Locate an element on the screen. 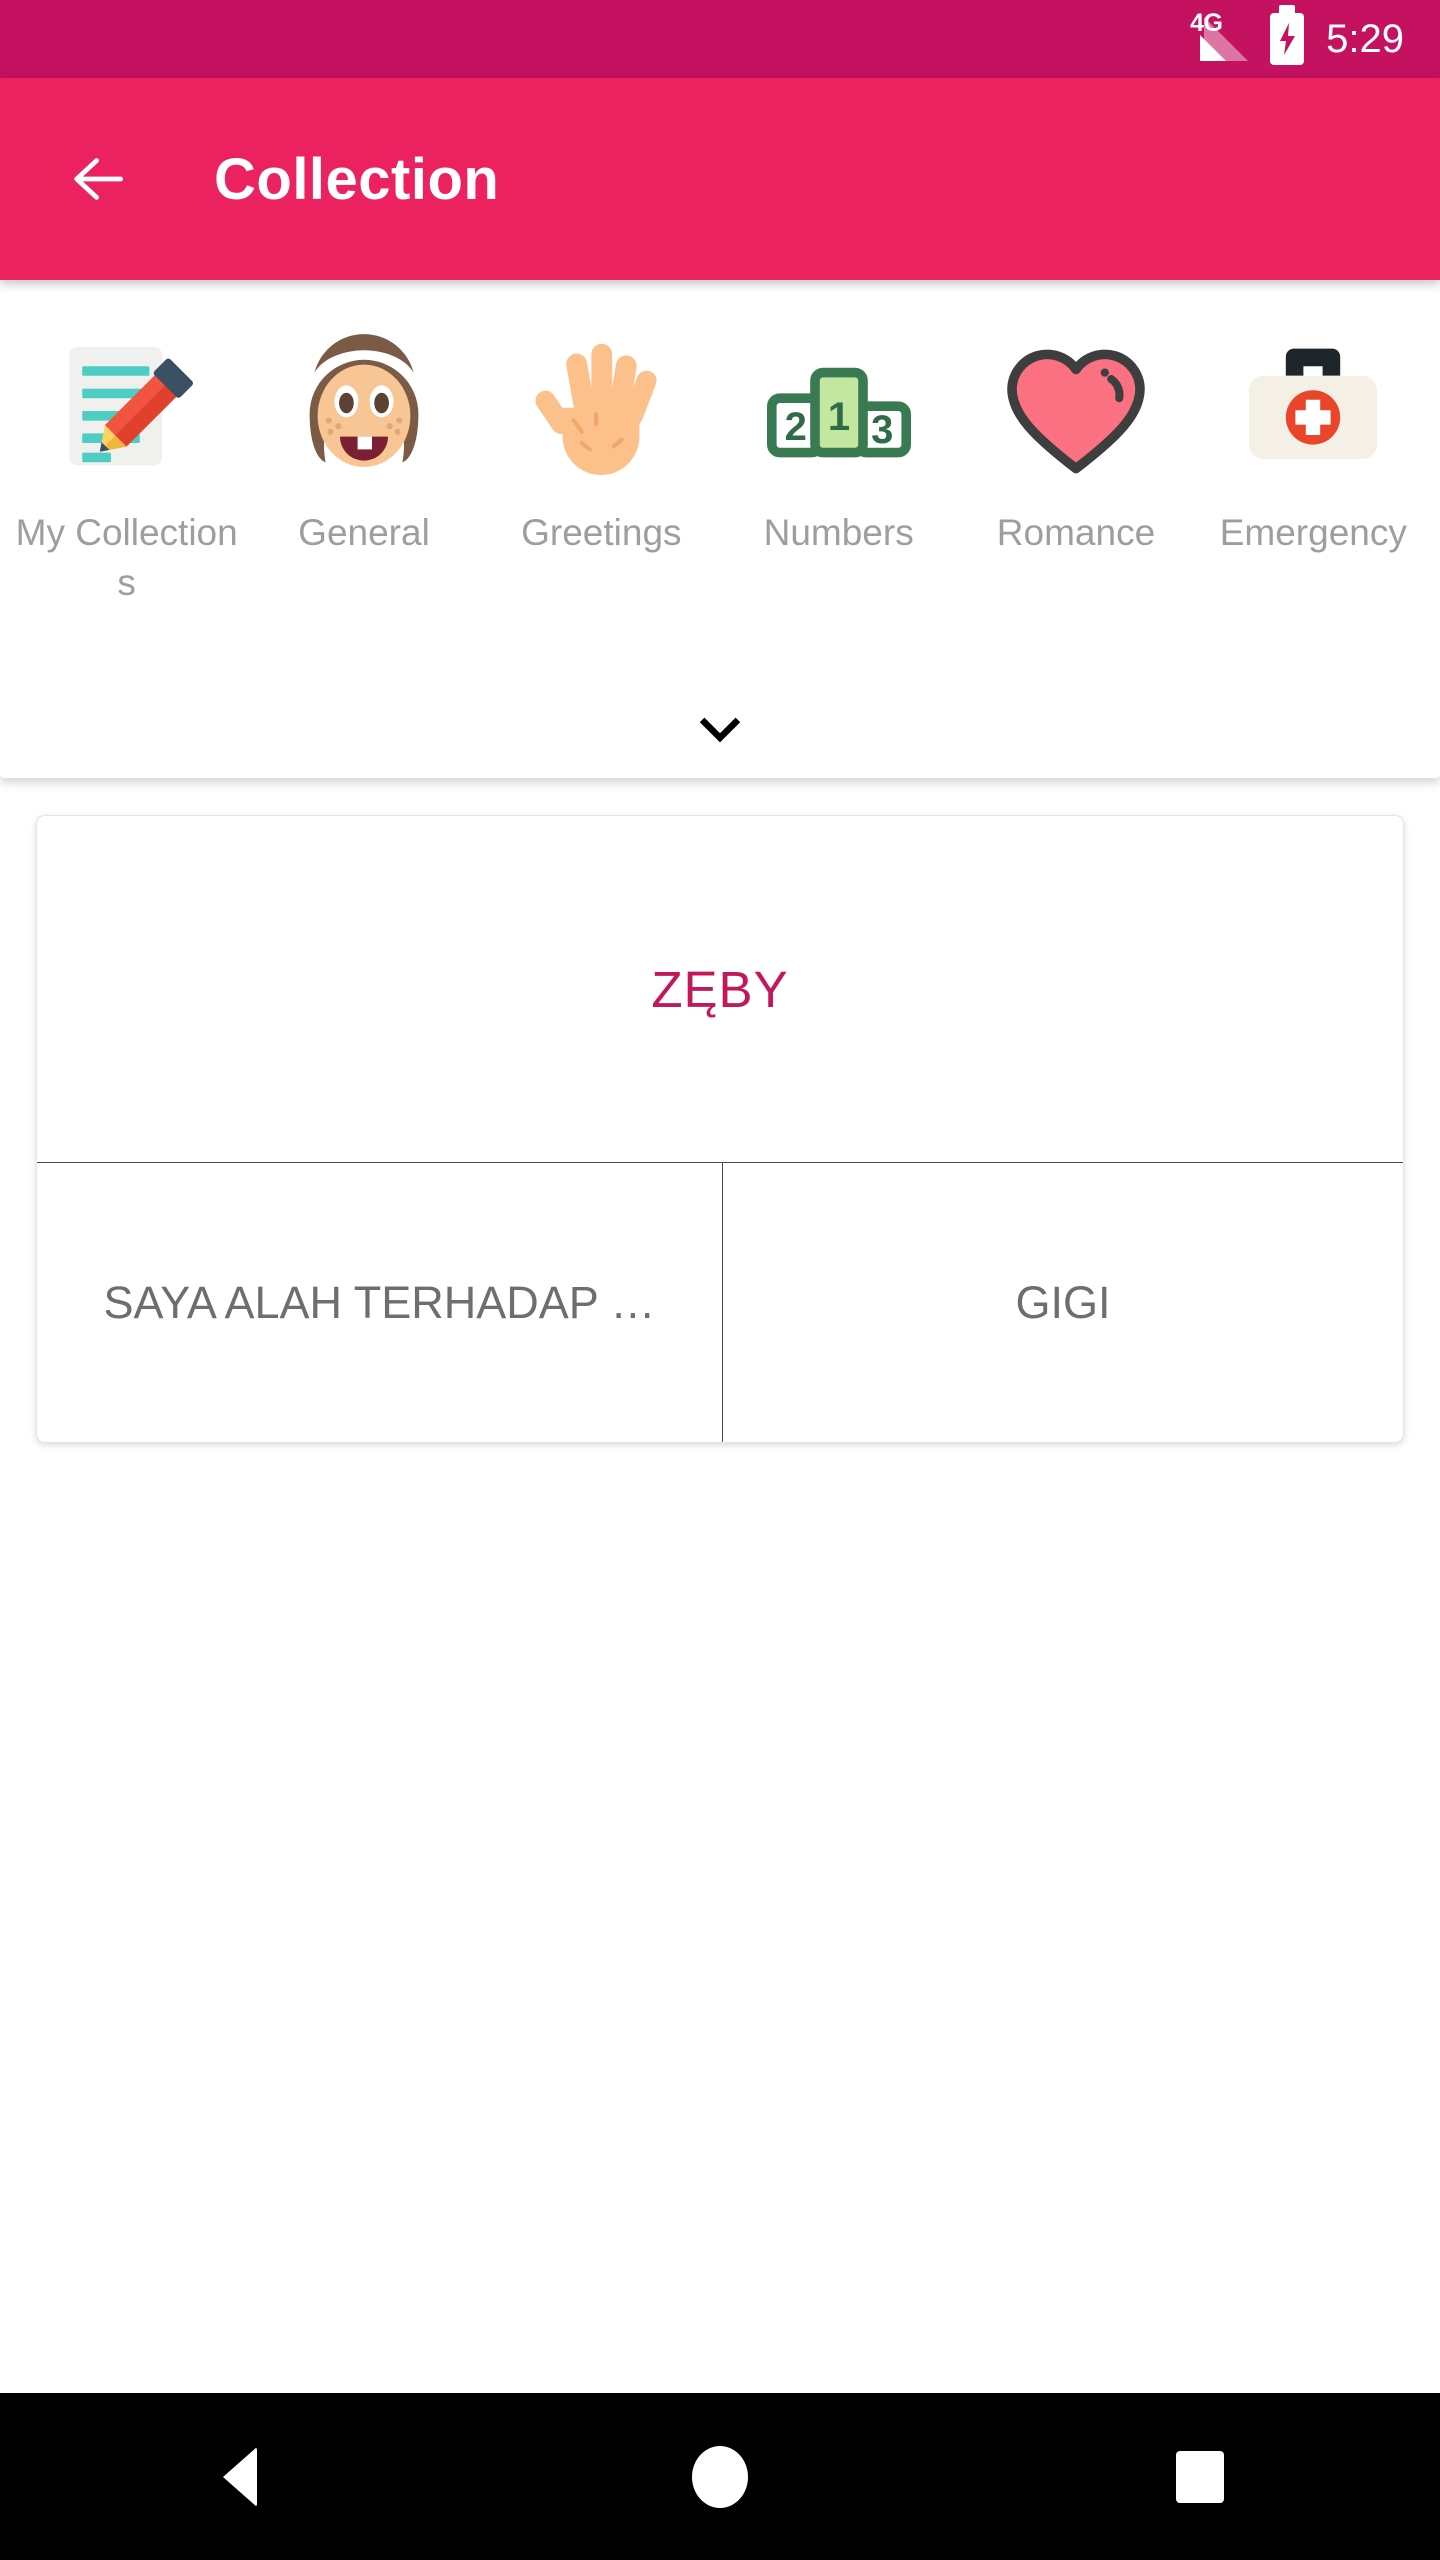  headword-text: ZĘBY is located at coordinates (720, 989).